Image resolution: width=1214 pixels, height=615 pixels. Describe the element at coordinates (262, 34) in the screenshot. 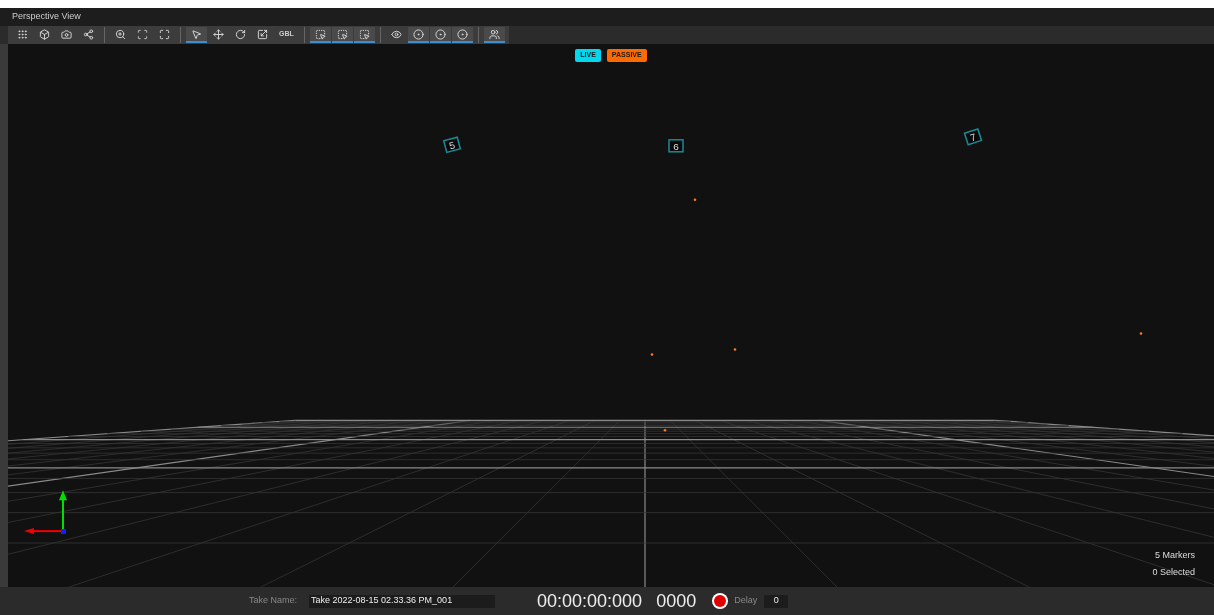

I see `scale-icon` at that location.